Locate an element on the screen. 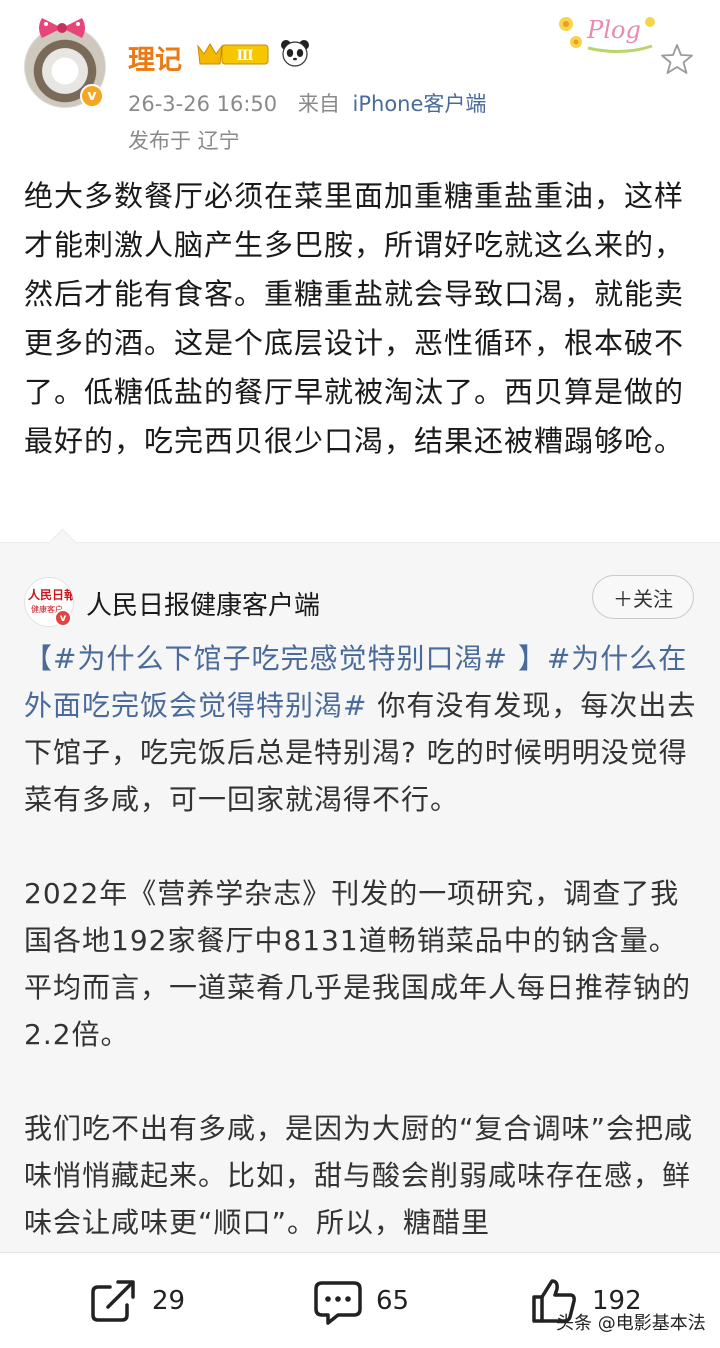 This screenshot has height=1348, width=720. retweet-verified-icon: v is located at coordinates (63, 618).